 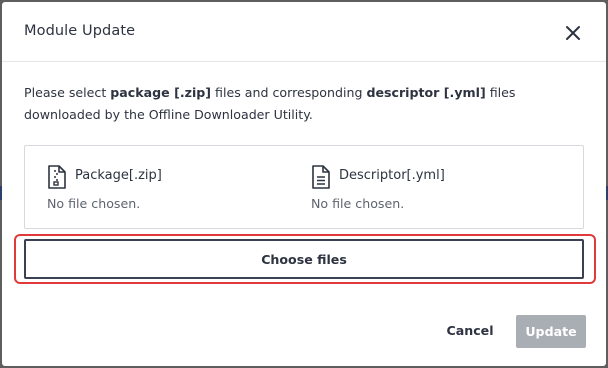 I want to click on choose-files-button: Choose files, so click(x=304, y=259).